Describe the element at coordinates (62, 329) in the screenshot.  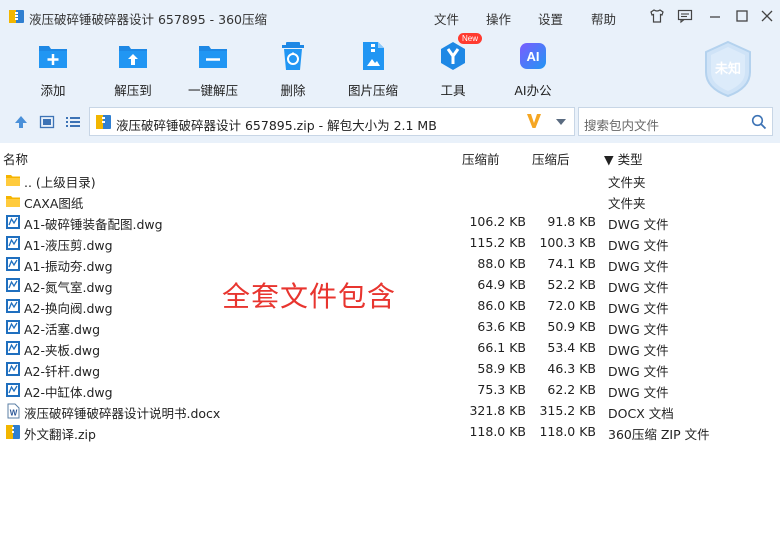
I see `file-name: A2-活塞.dwg` at that location.